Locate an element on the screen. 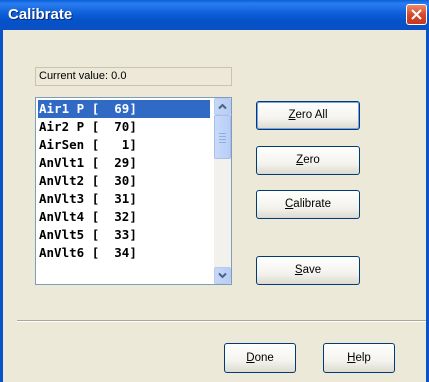 This screenshot has height=382, width=429. zero-label: Zero is located at coordinates (308, 160).